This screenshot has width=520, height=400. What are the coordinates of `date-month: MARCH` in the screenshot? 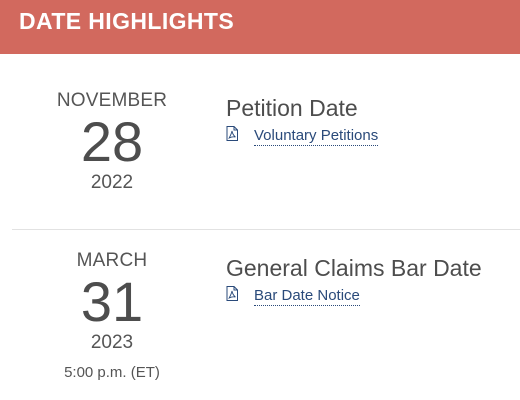 It's located at (112, 260).